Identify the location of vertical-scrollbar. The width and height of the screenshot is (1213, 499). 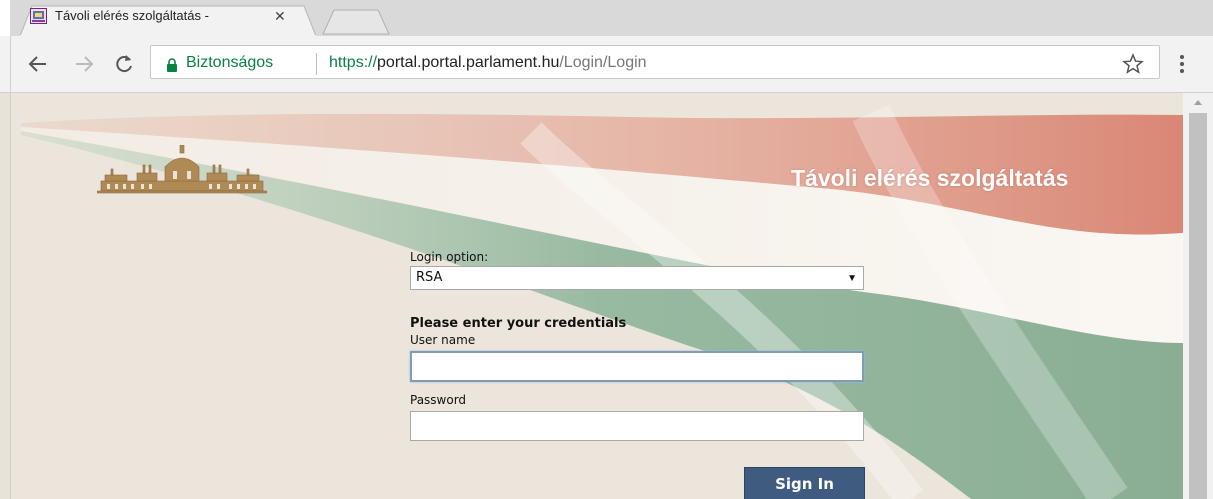
(1198, 296).